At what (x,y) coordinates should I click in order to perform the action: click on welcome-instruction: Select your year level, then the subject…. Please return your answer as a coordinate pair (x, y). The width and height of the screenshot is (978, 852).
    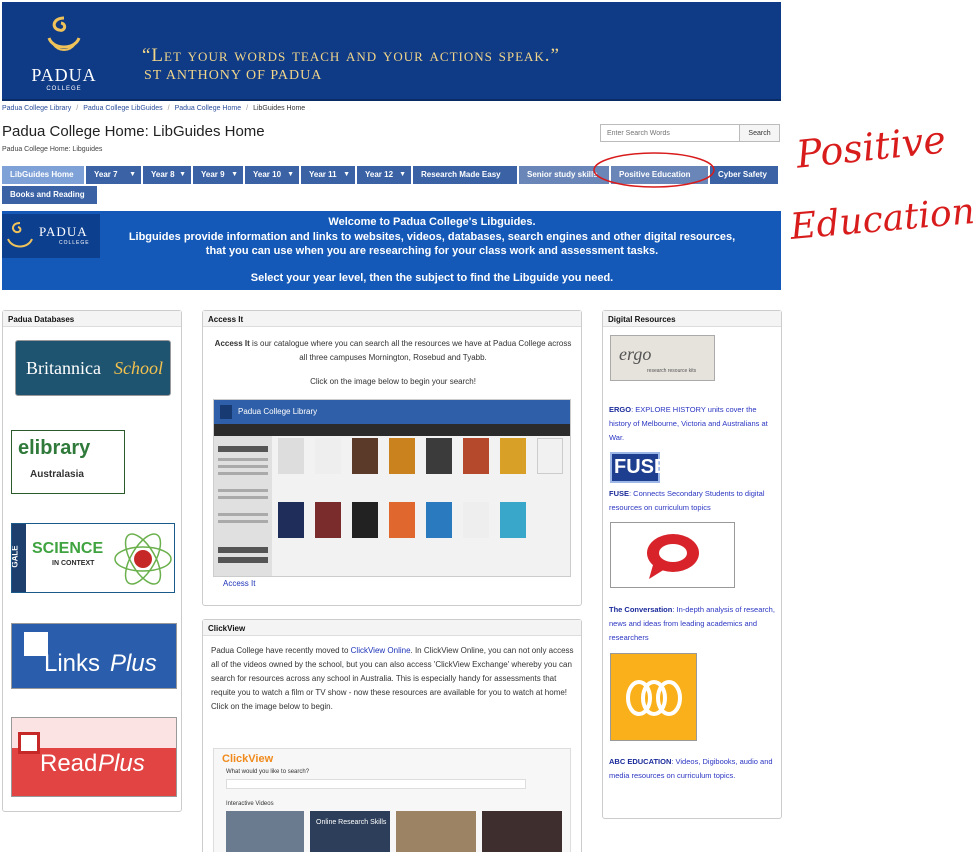
    Looking at the image, I should click on (432, 278).